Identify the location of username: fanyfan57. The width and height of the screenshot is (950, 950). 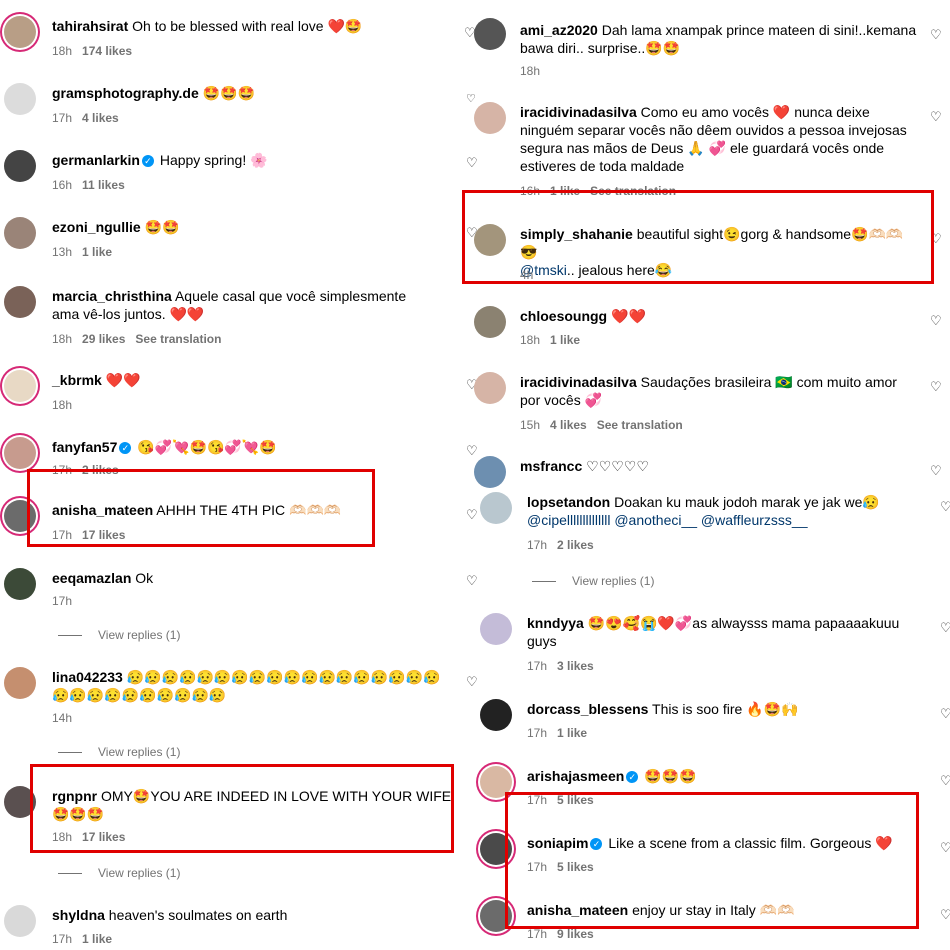
(84, 447).